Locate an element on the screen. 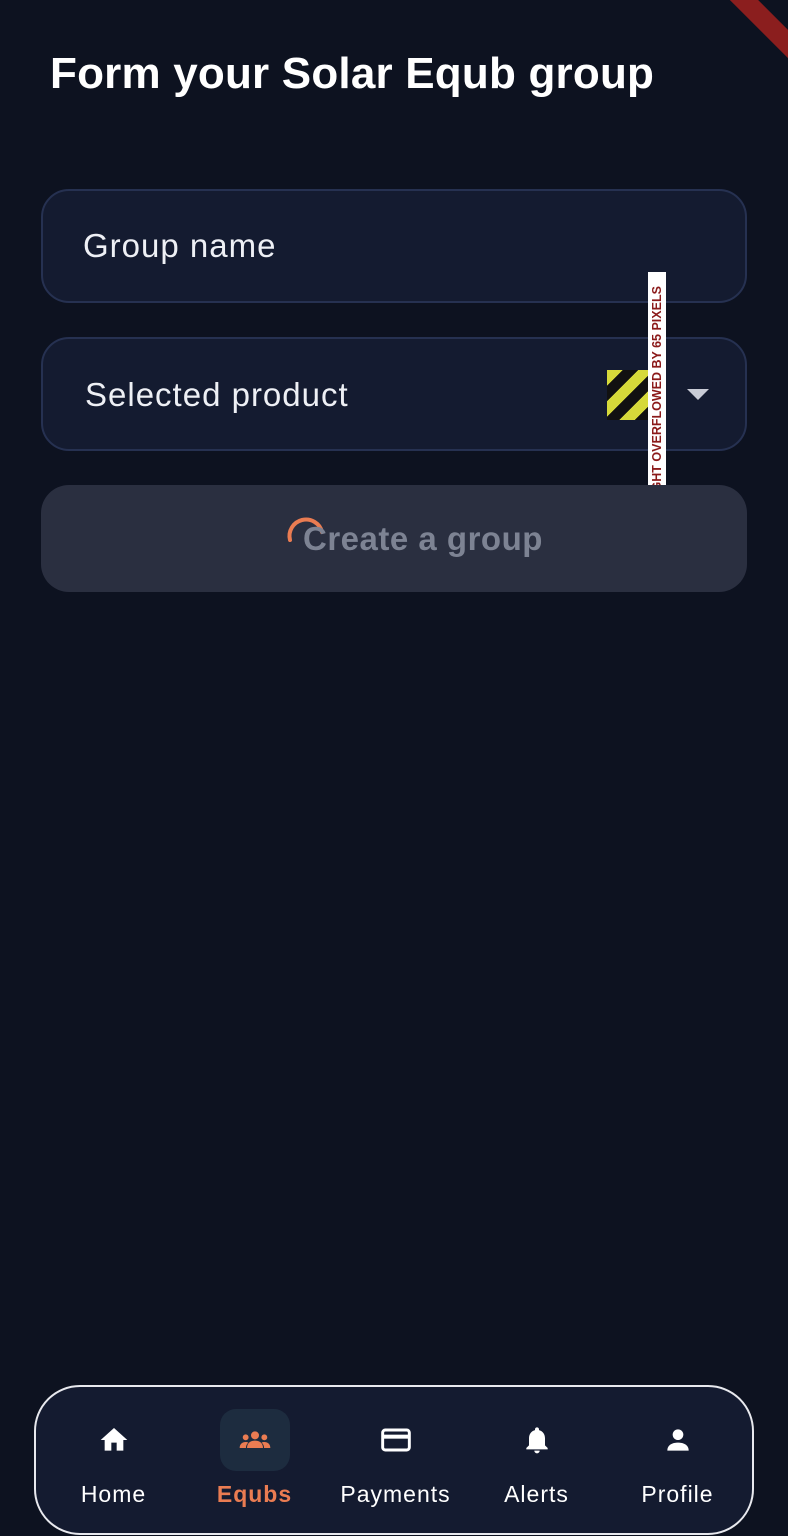 The width and height of the screenshot is (788, 1536). overflow-warning-text: RIGHT OVERFLOWED BY 65 PIXELS is located at coordinates (657, 395).